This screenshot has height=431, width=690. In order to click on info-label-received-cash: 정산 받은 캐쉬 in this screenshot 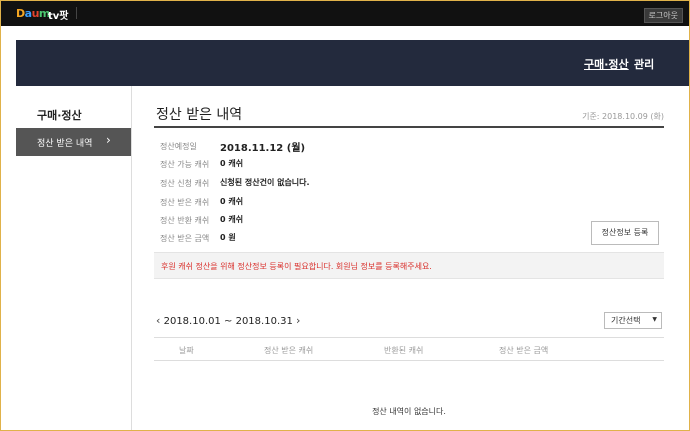, I will do `click(185, 202)`.